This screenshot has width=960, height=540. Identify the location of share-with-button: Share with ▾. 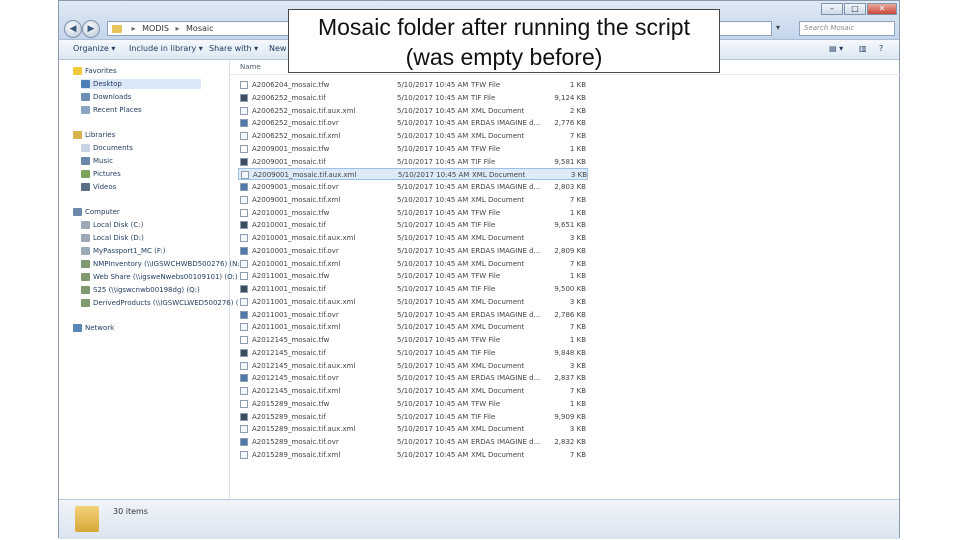
(233, 49).